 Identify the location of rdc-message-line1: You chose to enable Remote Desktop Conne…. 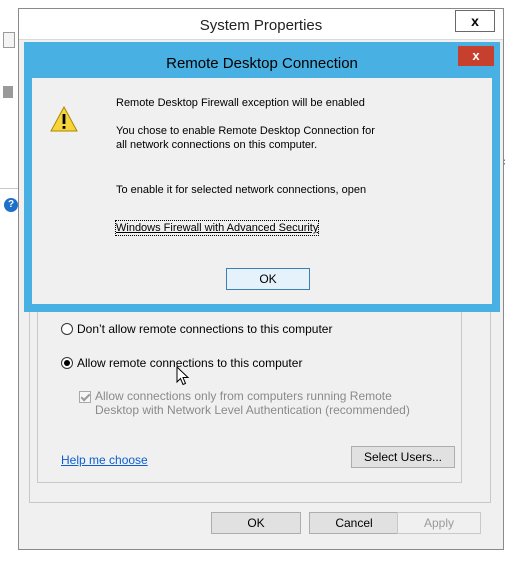
(245, 131).